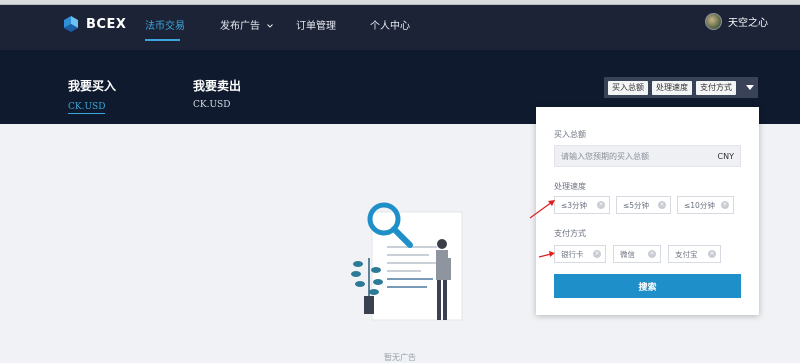 This screenshot has width=800, height=363. Describe the element at coordinates (748, 23) in the screenshot. I see `user-name: 天空之心` at that location.